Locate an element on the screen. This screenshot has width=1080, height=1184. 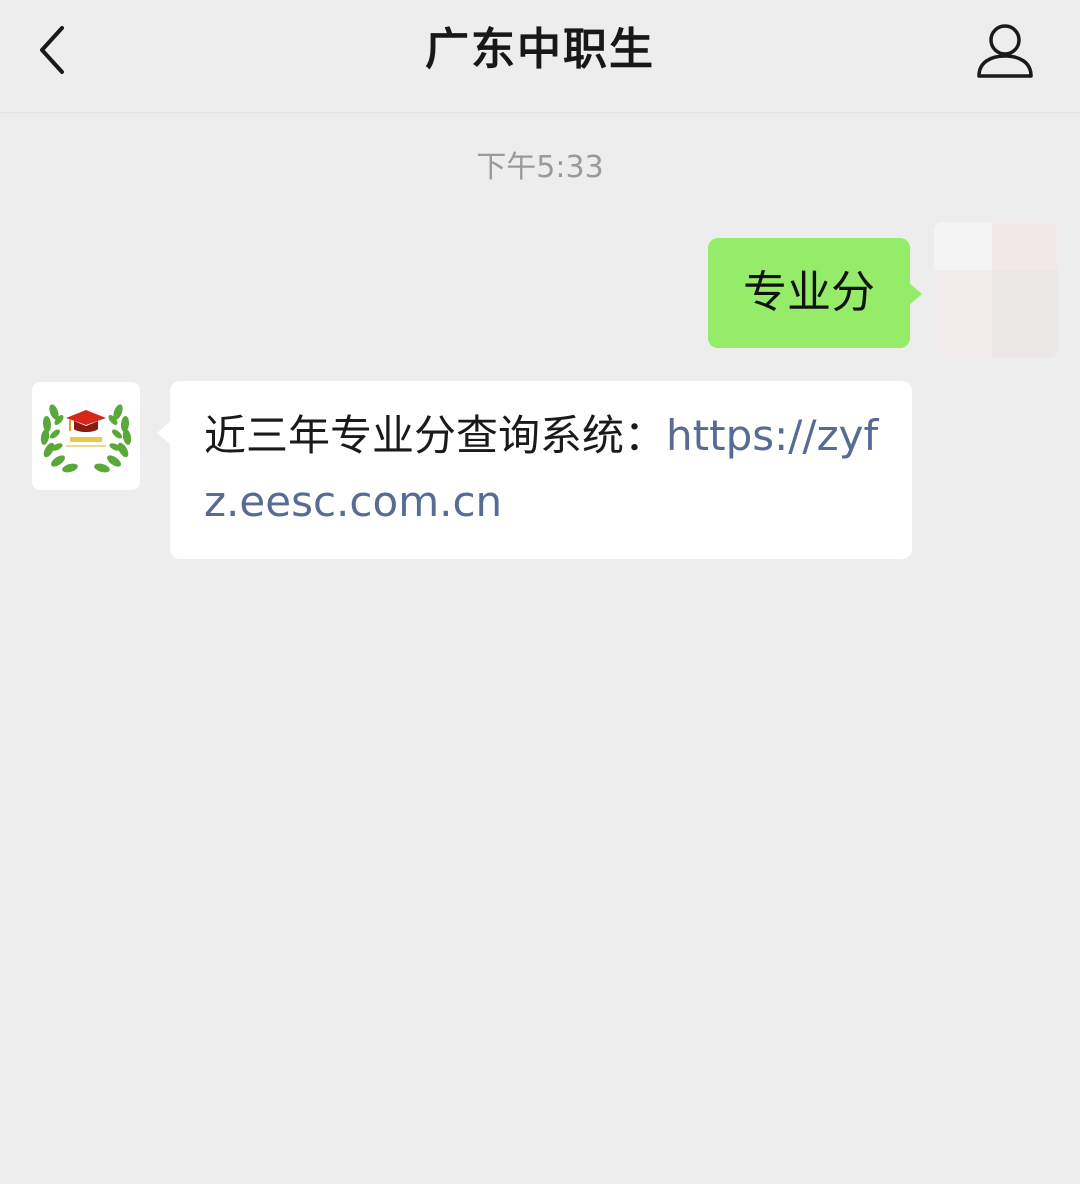
chevron-left-icon is located at coordinates (52, 50).